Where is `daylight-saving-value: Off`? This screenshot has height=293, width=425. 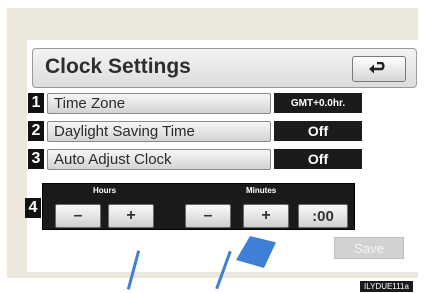
daylight-saving-value: Off is located at coordinates (318, 131).